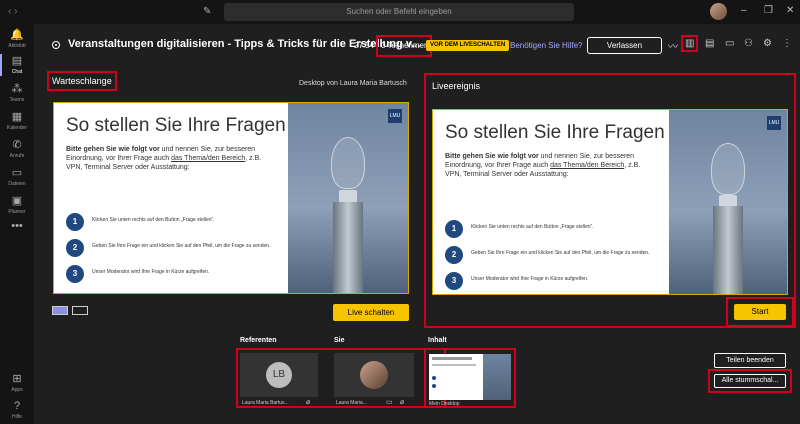 Image resolution: width=800 pixels, height=424 pixels. I want to click on compose-icon: ✎, so click(207, 11).